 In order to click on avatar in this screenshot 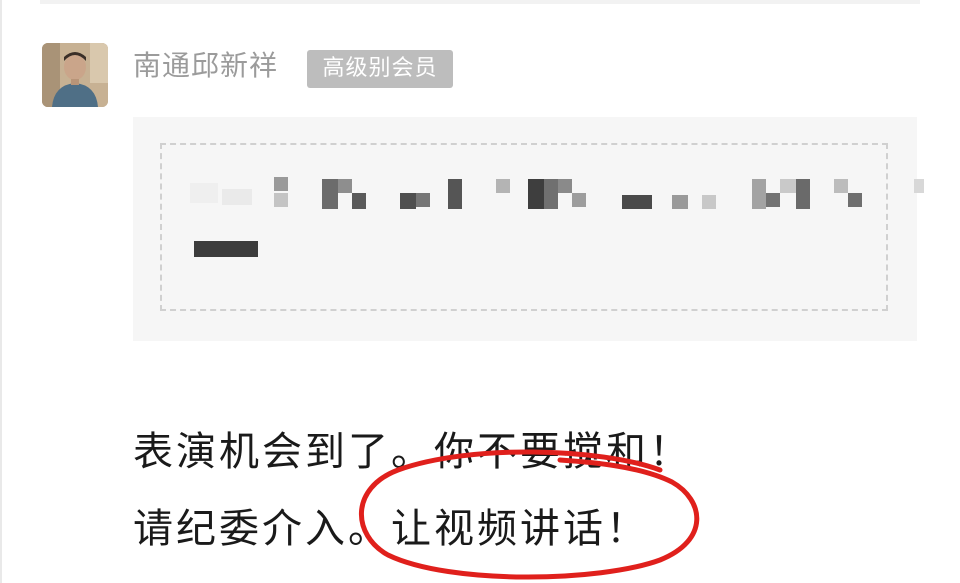, I will do `click(75, 75)`.